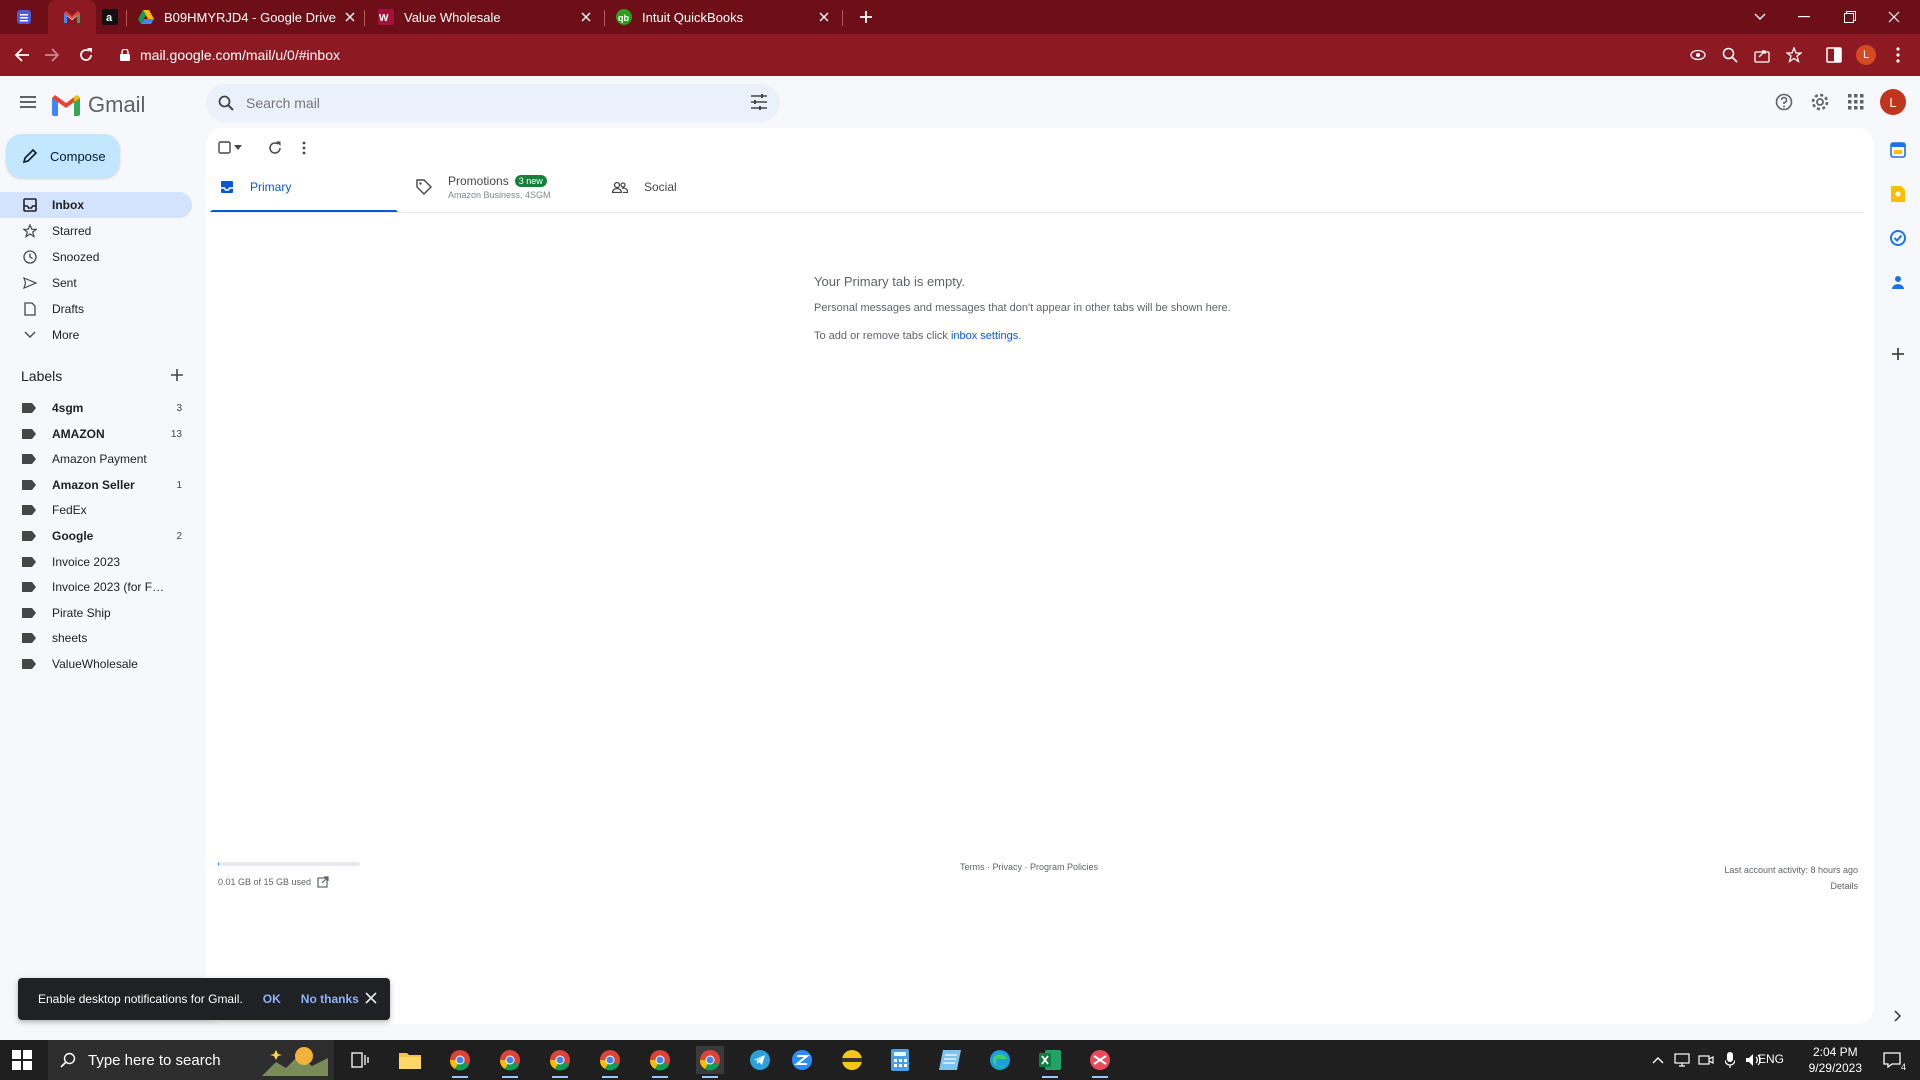 The width and height of the screenshot is (1920, 1080). I want to click on tab-label: Promotions, so click(478, 181).